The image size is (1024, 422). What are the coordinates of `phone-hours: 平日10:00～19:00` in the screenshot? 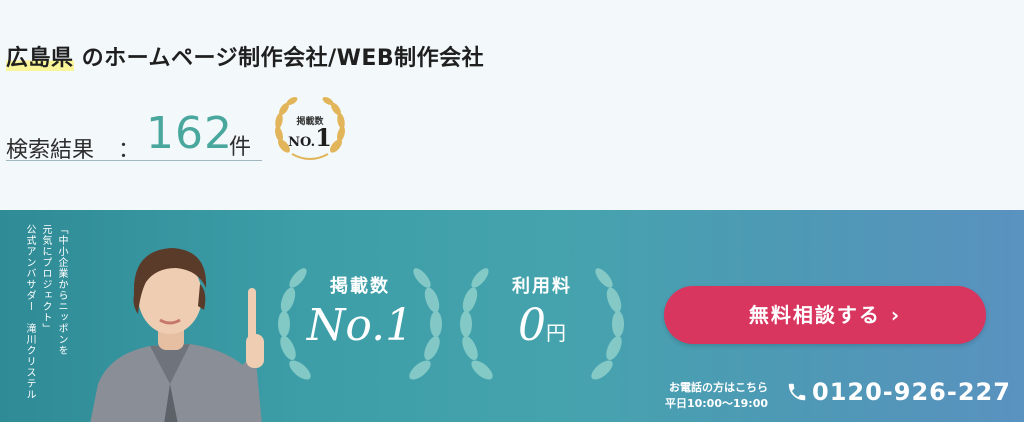 It's located at (716, 403).